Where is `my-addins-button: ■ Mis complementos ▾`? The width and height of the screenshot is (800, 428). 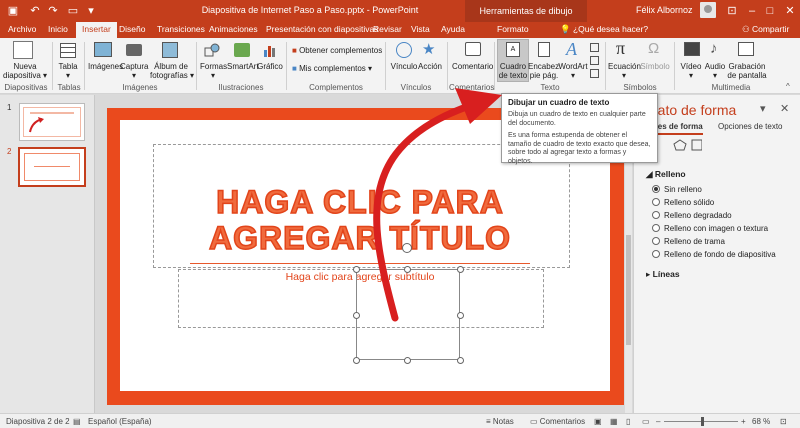 my-addins-button: ■ Mis complementos ▾ is located at coordinates (332, 68).